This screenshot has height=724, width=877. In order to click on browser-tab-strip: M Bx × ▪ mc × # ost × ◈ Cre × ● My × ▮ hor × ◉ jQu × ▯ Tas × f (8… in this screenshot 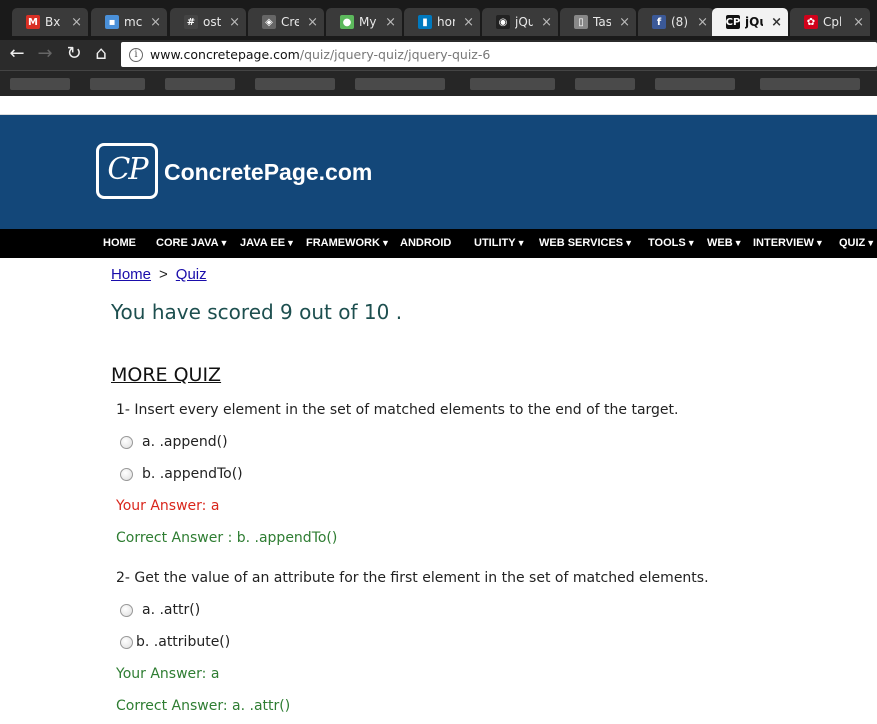, I will do `click(438, 20)`.